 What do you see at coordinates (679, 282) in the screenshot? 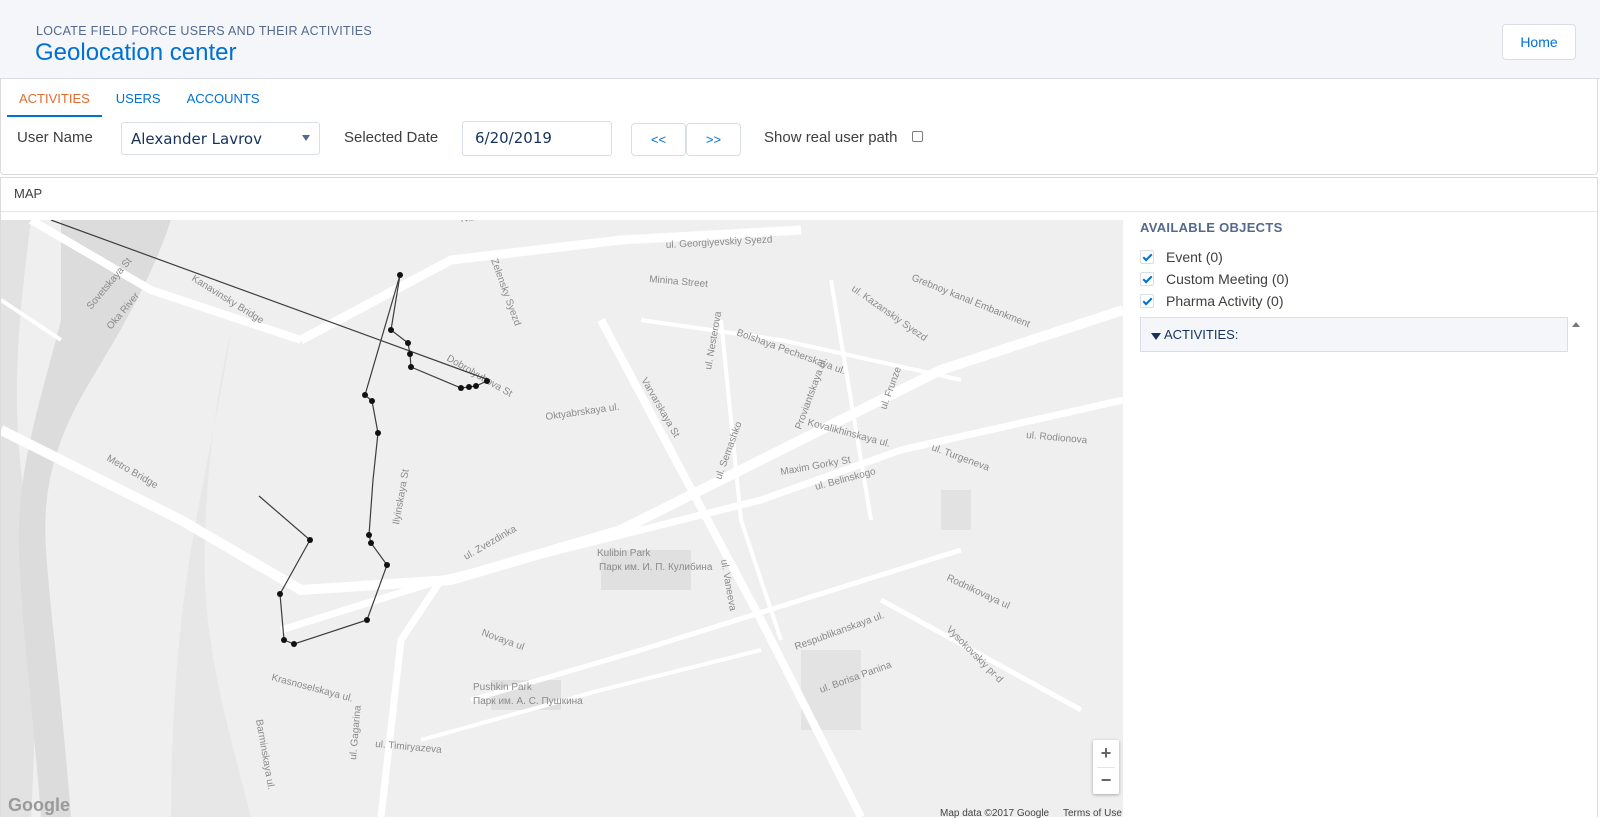
I see `street-label: Minina Street` at bounding box center [679, 282].